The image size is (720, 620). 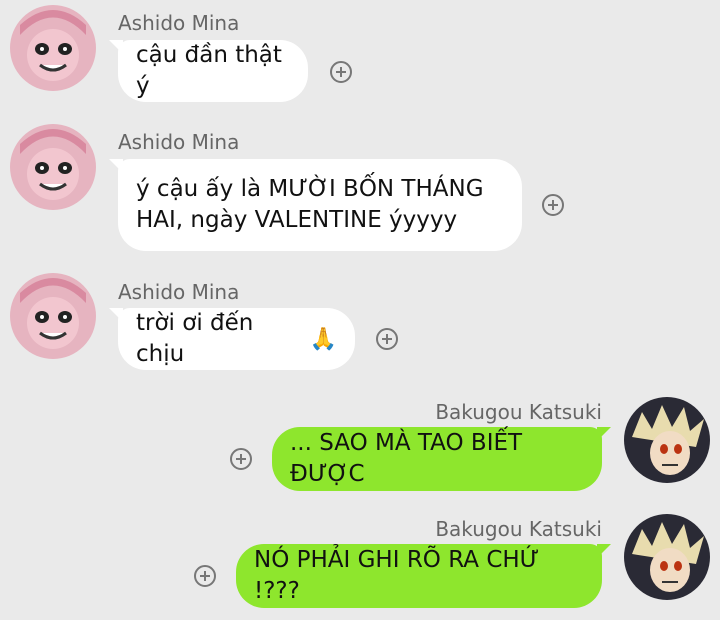 What do you see at coordinates (406, 458) in the screenshot?
I see `message-text: ... SAO MÀ TAO BIẾT ĐƯỢC` at bounding box center [406, 458].